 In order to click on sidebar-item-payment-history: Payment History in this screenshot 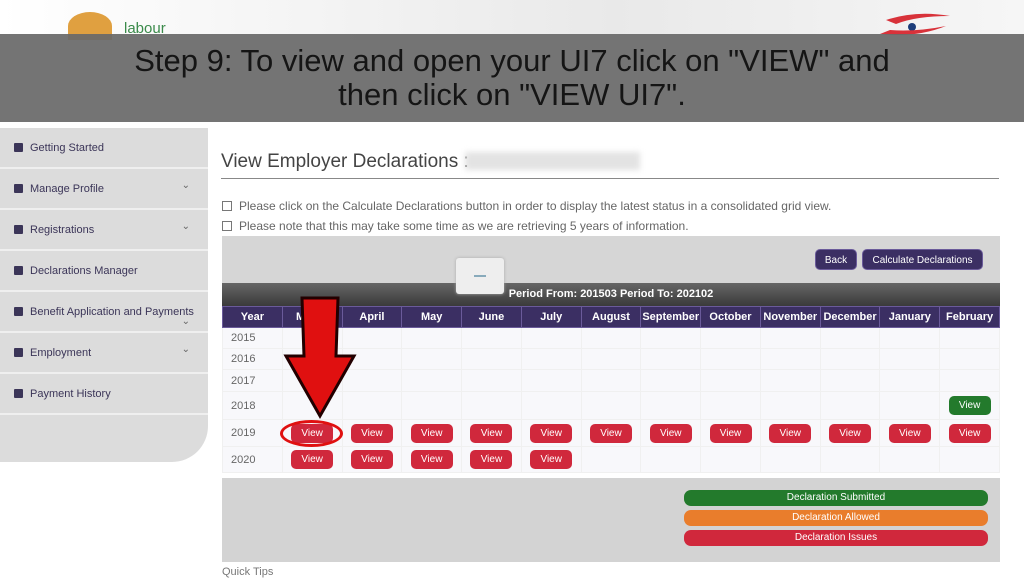, I will do `click(104, 394)`.